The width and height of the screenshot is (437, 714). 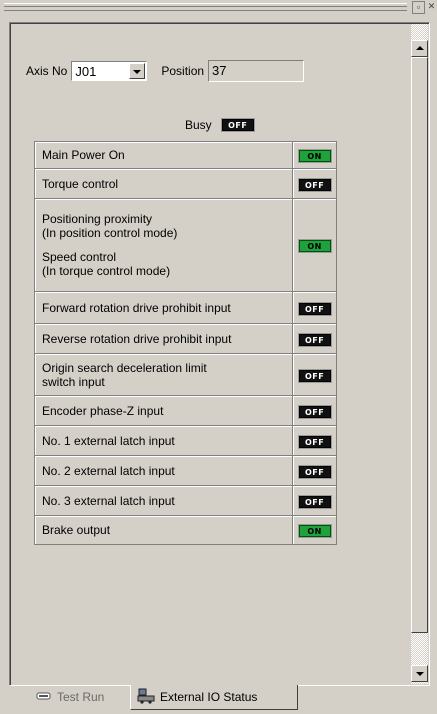 What do you see at coordinates (205, 7) in the screenshot?
I see `title-grip` at bounding box center [205, 7].